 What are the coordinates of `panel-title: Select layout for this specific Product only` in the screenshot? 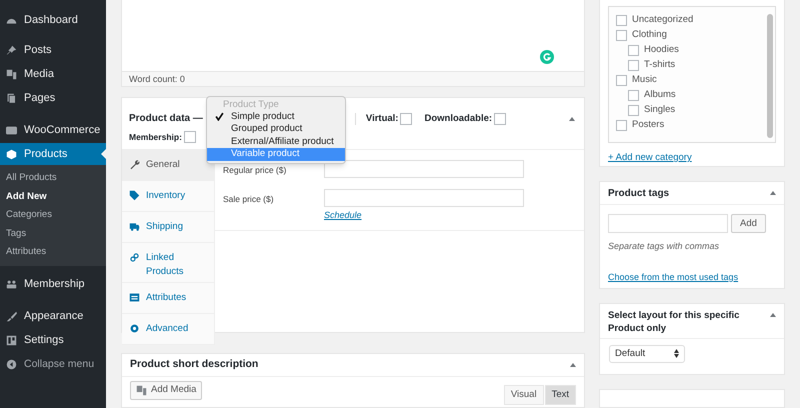 It's located at (674, 321).